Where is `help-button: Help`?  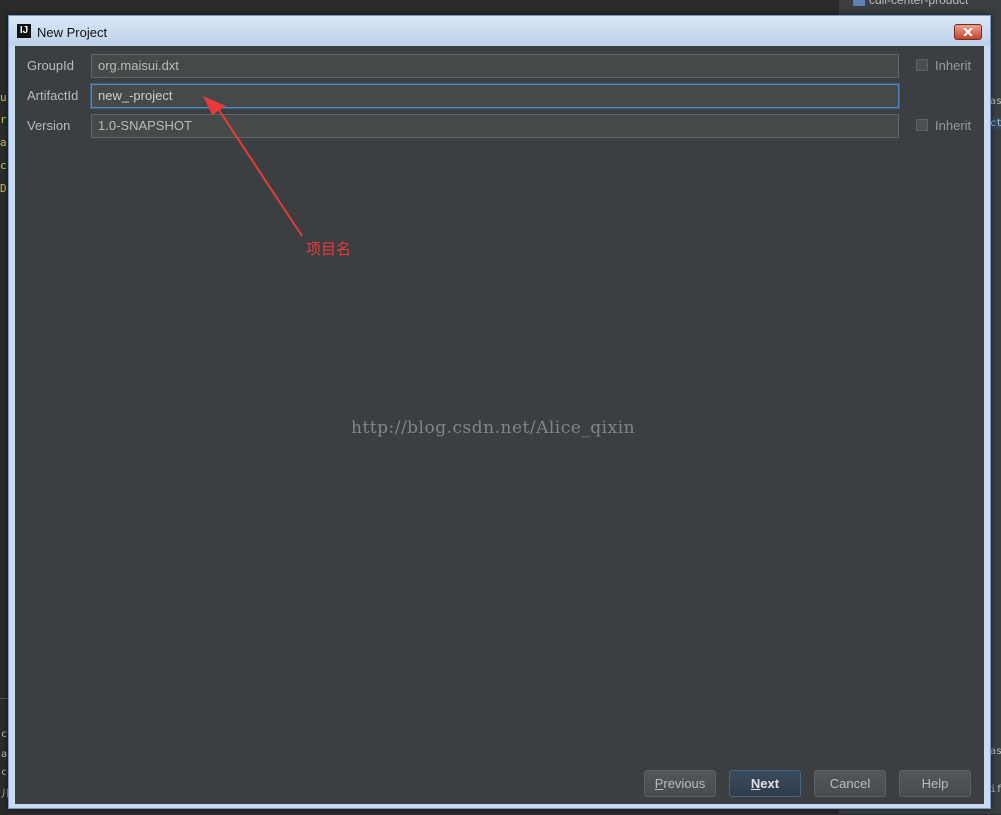
help-button: Help is located at coordinates (935, 783).